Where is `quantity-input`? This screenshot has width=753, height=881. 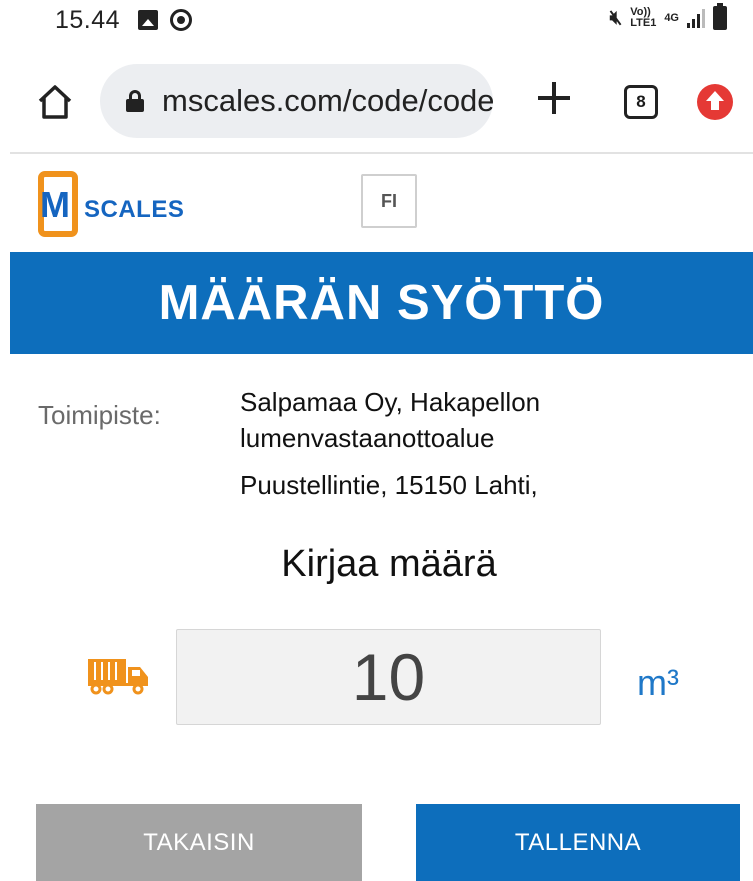 quantity-input is located at coordinates (388, 677).